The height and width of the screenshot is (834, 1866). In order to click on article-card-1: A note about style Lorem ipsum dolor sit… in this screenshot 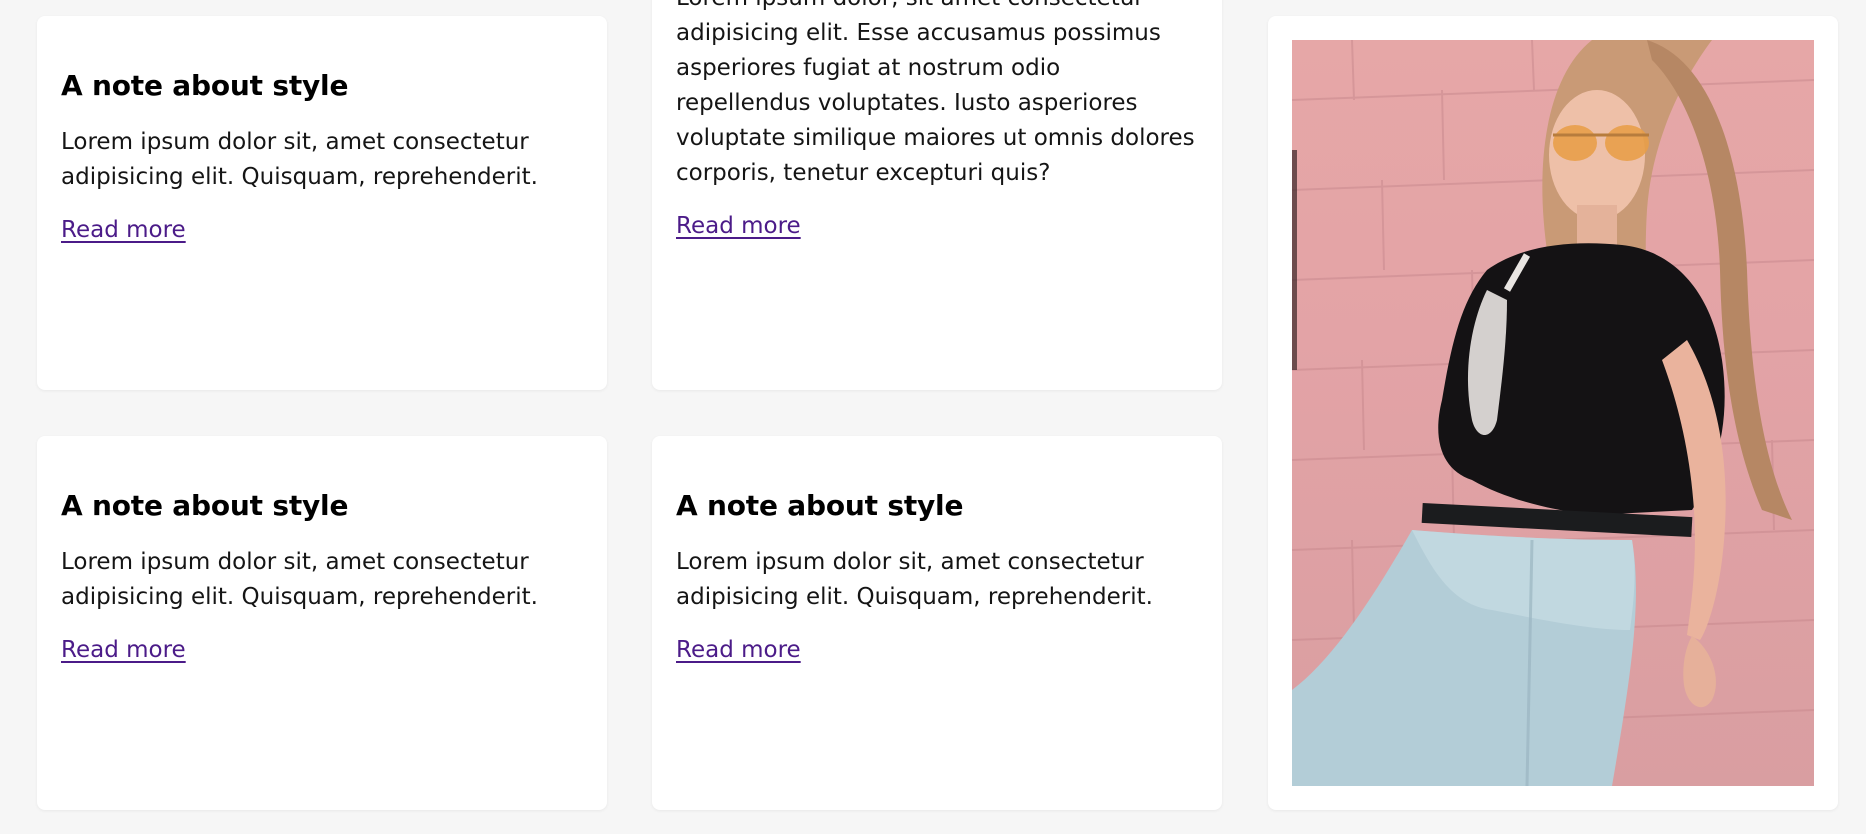, I will do `click(322, 203)`.